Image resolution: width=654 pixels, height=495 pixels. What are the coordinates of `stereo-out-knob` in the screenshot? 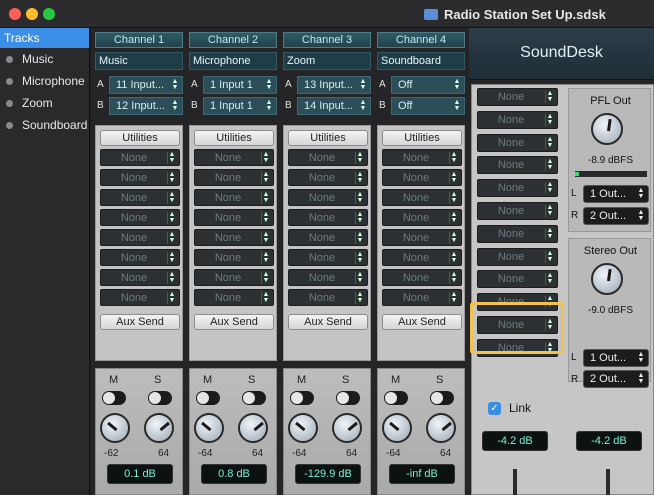 It's located at (607, 279).